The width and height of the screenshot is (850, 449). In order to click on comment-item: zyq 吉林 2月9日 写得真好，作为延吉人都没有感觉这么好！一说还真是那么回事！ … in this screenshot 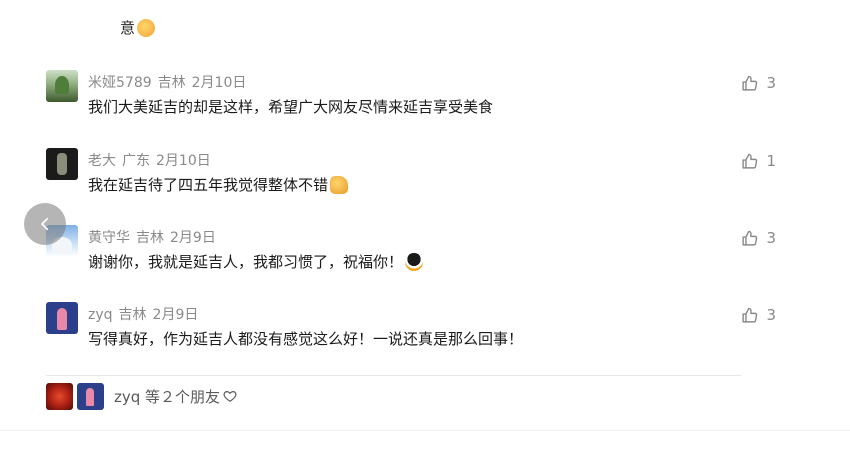, I will do `click(411, 332)`.